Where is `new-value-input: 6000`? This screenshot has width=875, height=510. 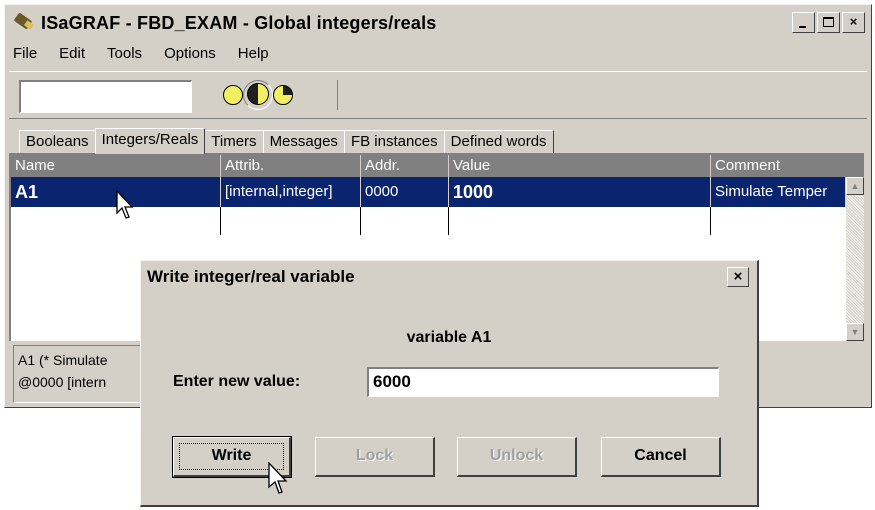 new-value-input: 6000 is located at coordinates (543, 382).